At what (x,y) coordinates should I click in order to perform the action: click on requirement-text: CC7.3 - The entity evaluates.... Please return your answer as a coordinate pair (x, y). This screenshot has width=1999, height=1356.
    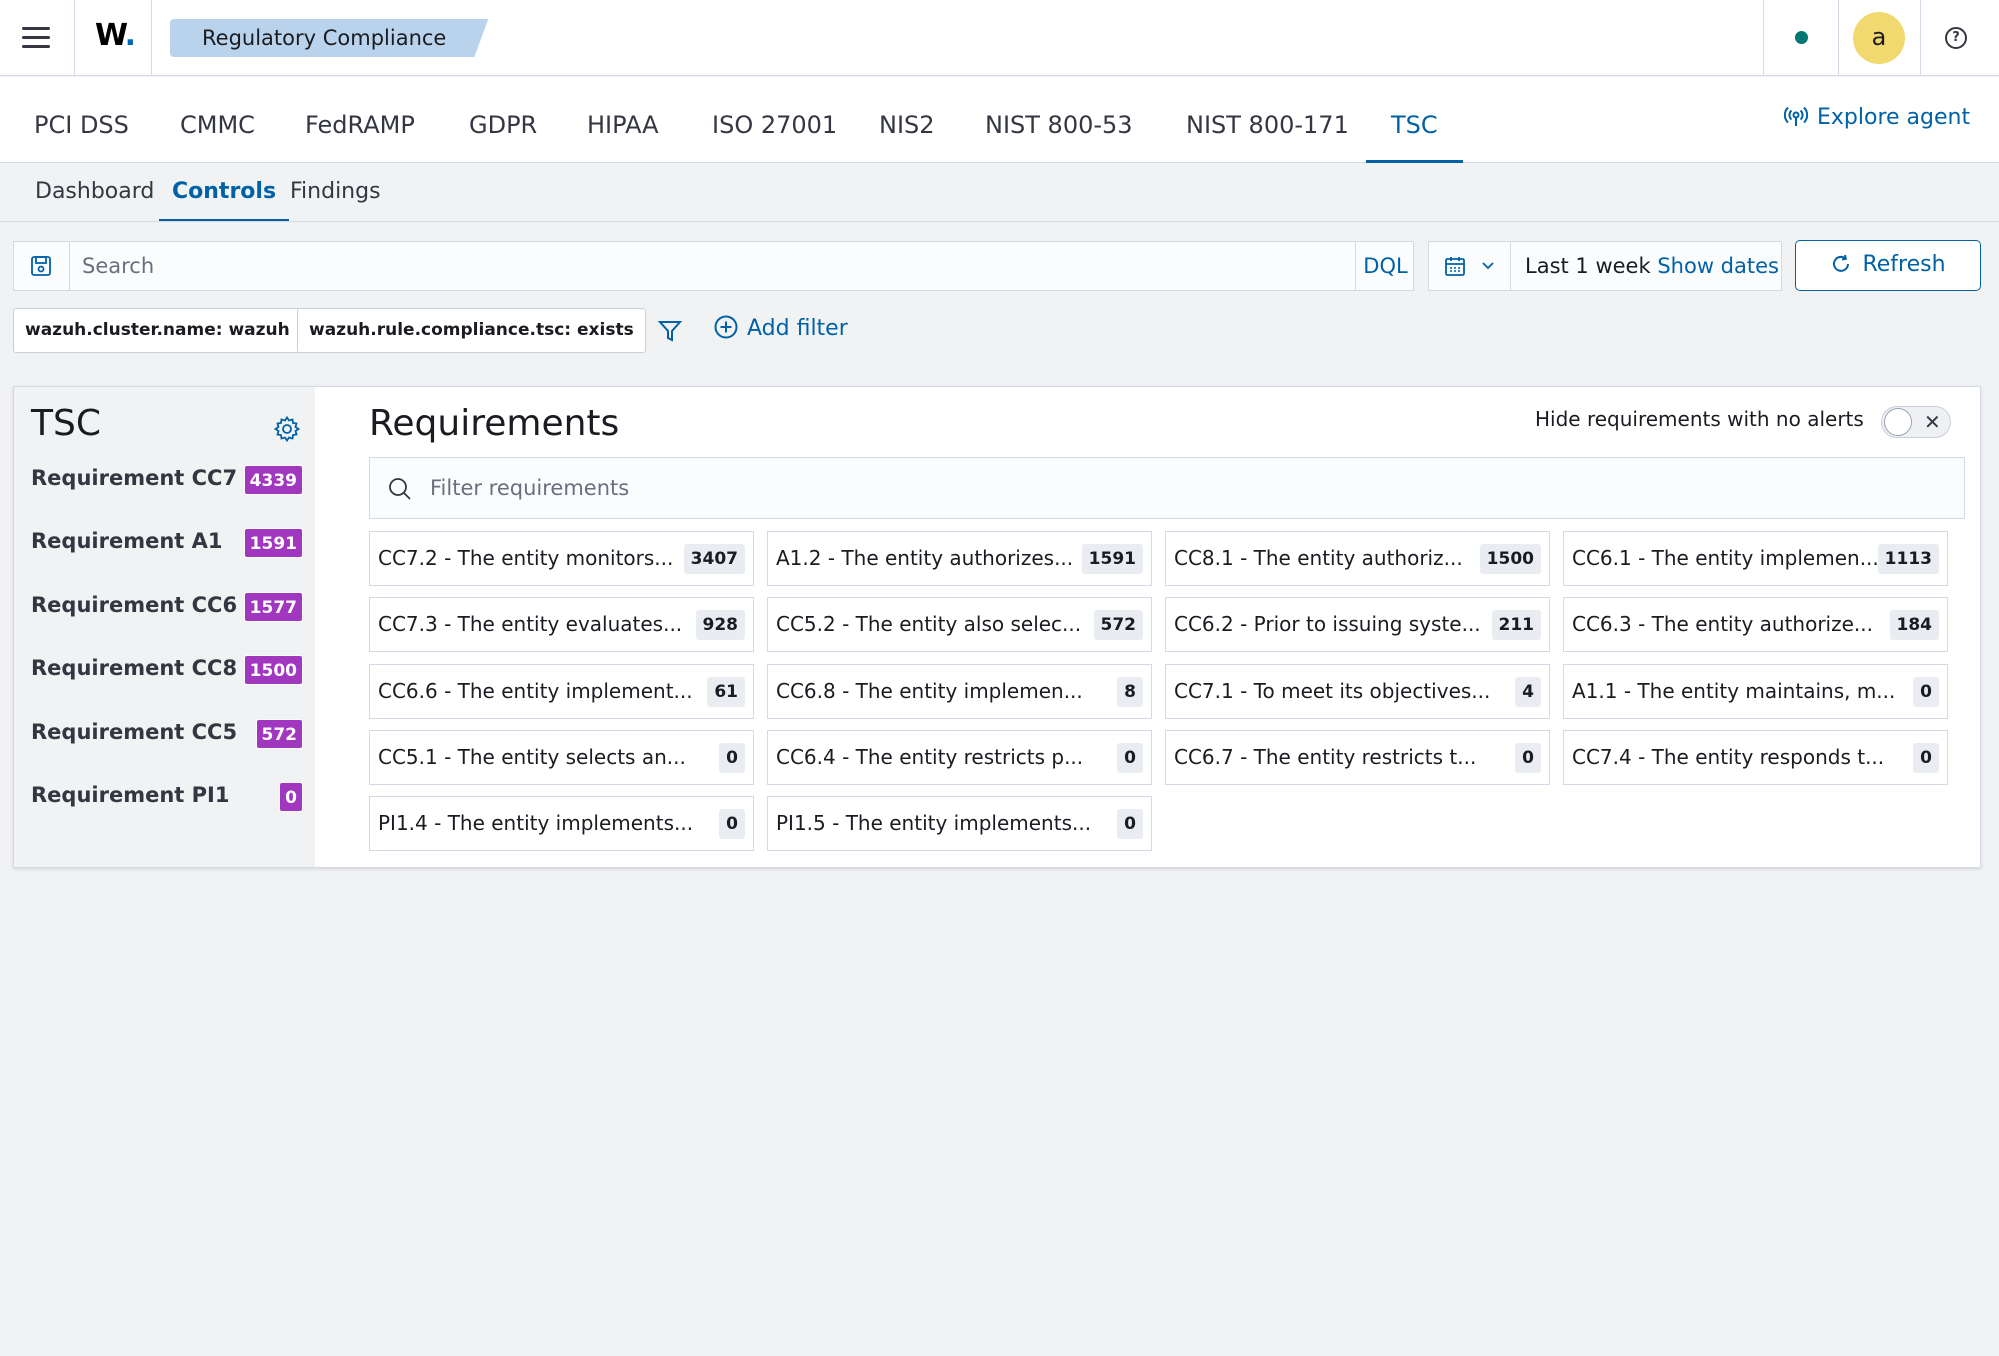
    Looking at the image, I should click on (530, 624).